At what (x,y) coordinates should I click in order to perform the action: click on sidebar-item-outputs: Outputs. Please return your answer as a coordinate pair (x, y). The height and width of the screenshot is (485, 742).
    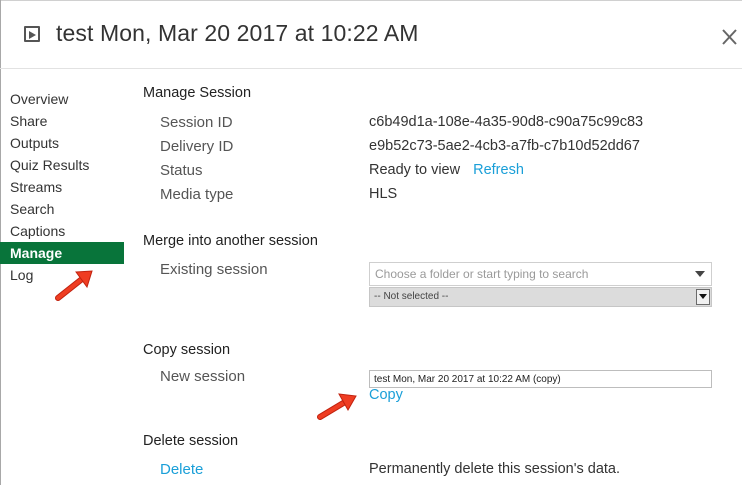
    Looking at the image, I should click on (62, 143).